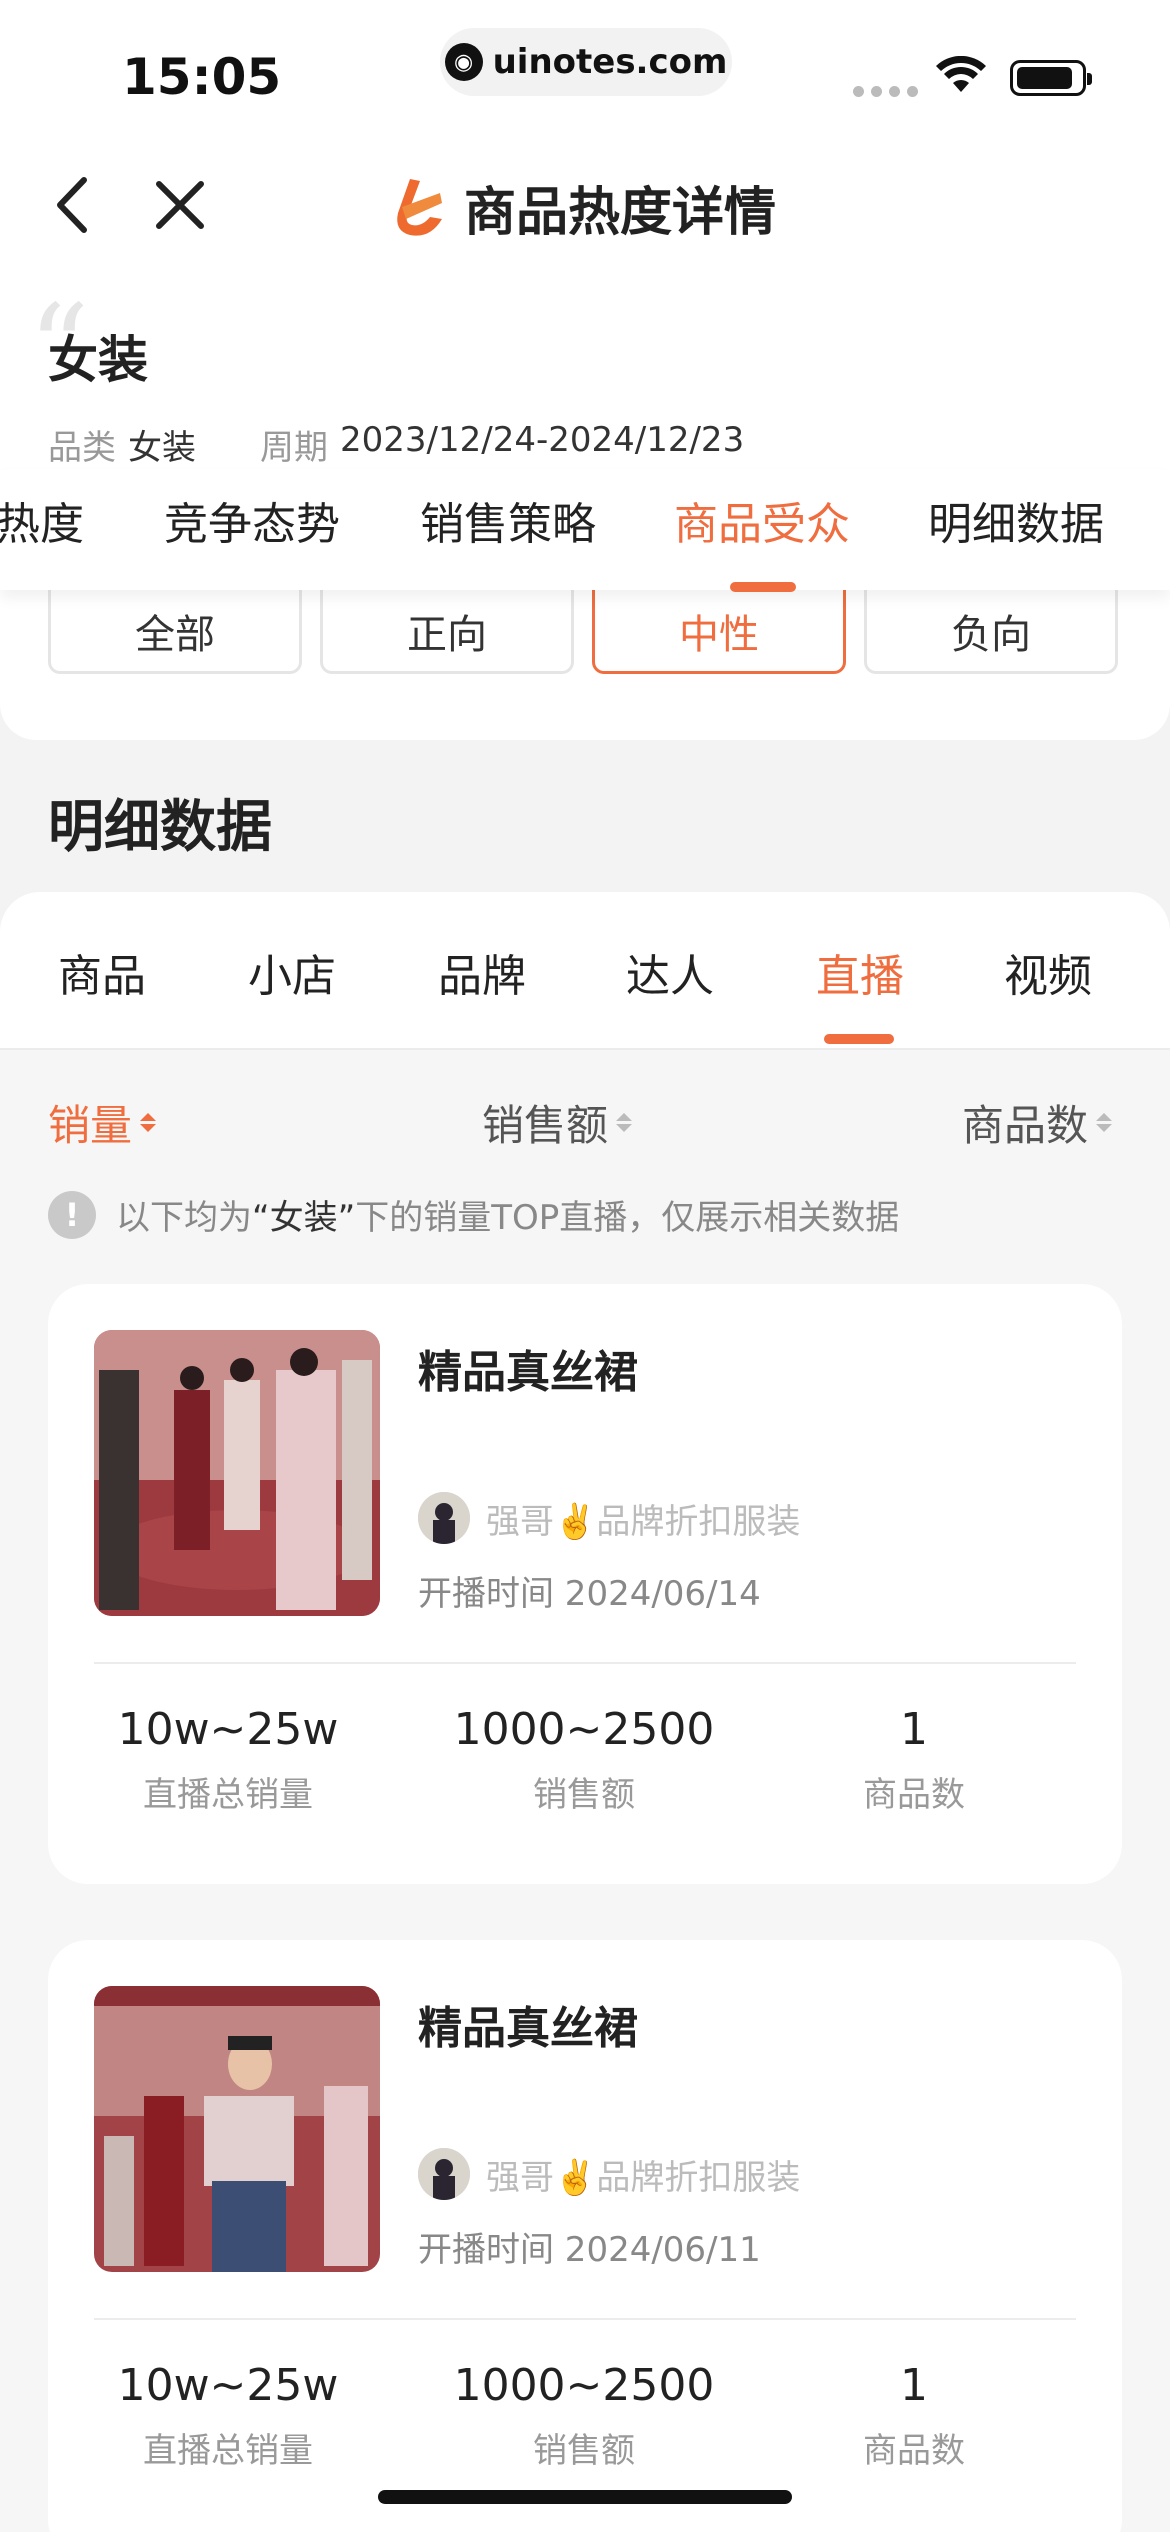  I want to click on page-title: 商品热度详情, so click(620, 213).